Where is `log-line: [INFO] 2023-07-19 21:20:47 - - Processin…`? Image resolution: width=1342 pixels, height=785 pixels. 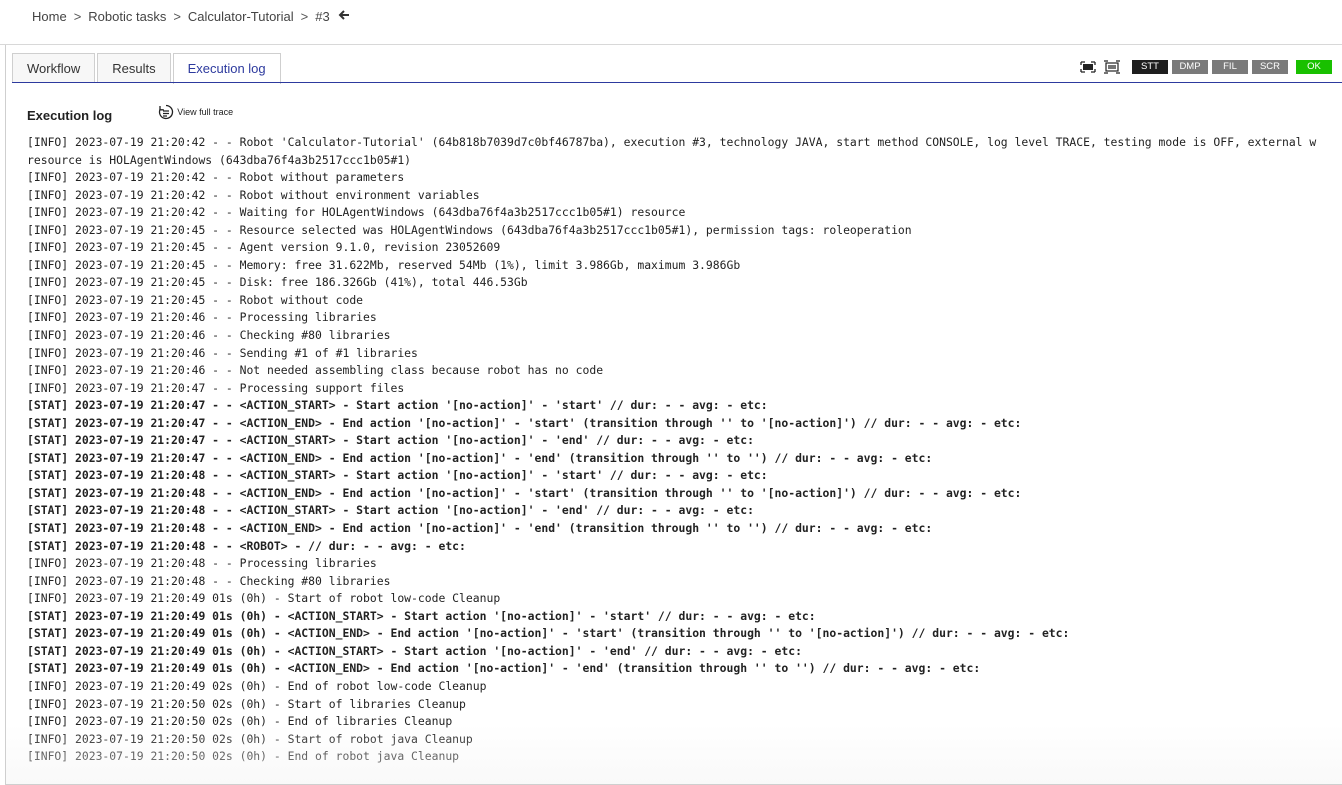
log-line: [INFO] 2023-07-19 21:20:47 - - Processin… is located at coordinates (216, 387).